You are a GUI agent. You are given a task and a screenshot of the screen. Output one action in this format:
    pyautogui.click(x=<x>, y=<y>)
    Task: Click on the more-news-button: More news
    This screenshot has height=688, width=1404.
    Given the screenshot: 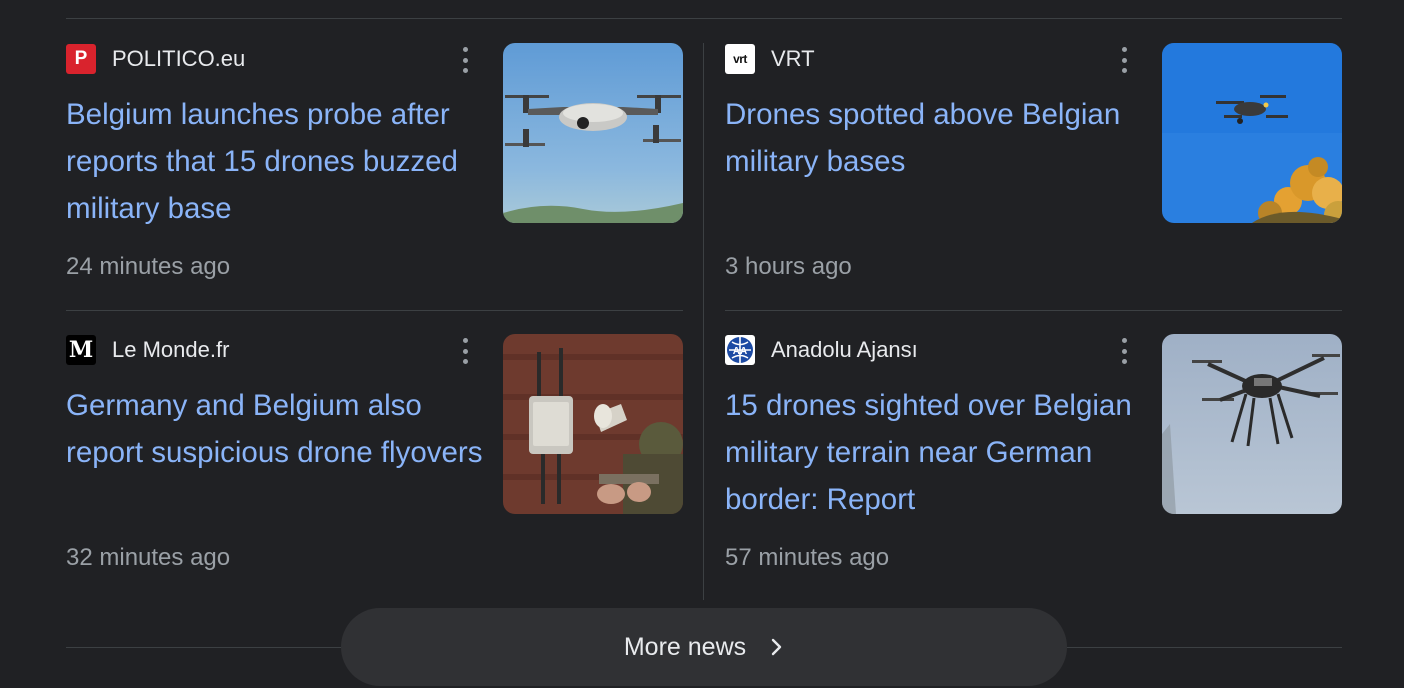 What is the action you would take?
    pyautogui.click(x=704, y=647)
    